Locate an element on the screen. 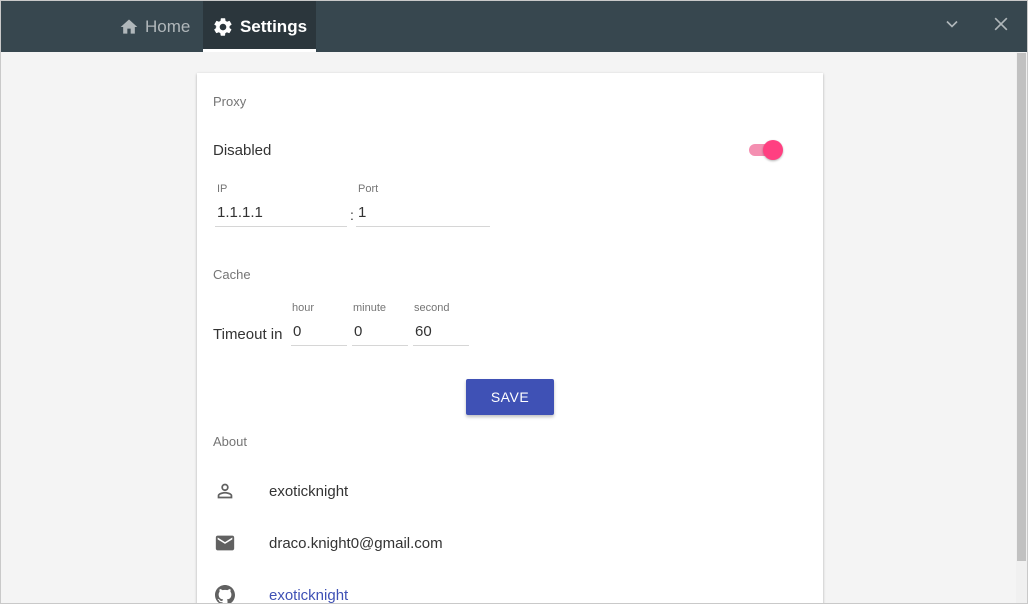  tab-home: Home is located at coordinates (154, 26).